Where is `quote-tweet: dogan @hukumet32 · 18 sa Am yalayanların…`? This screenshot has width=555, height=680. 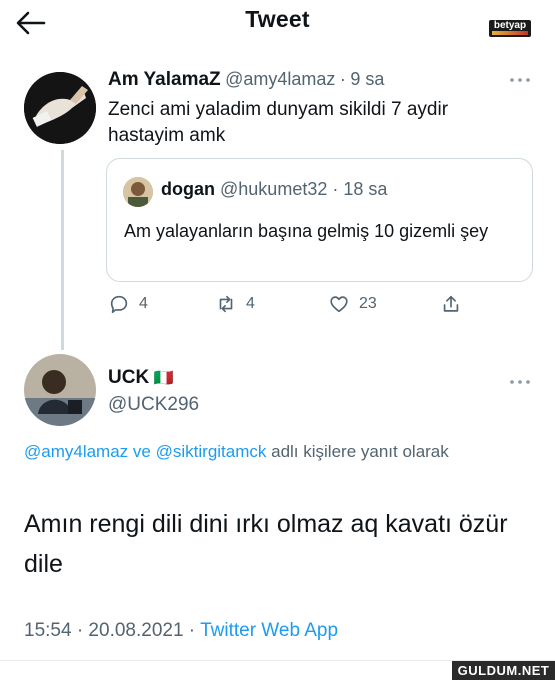 quote-tweet: dogan @hukumet32 · 18 sa Am yalayanların… is located at coordinates (319, 220).